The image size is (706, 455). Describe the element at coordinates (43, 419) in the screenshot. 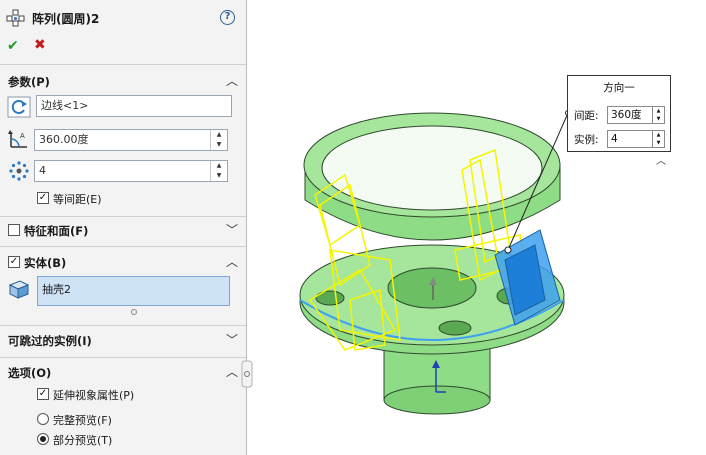

I see `full-preview-radio` at that location.